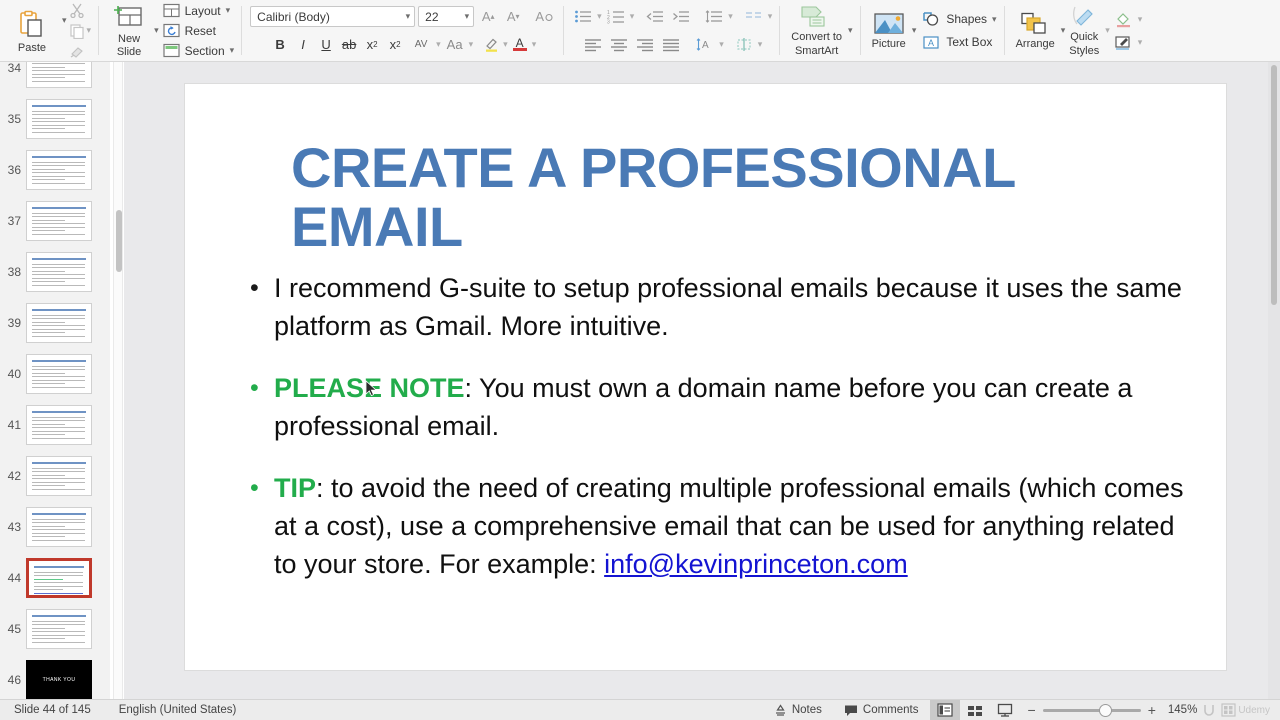  I want to click on underline-button: U, so click(326, 44).